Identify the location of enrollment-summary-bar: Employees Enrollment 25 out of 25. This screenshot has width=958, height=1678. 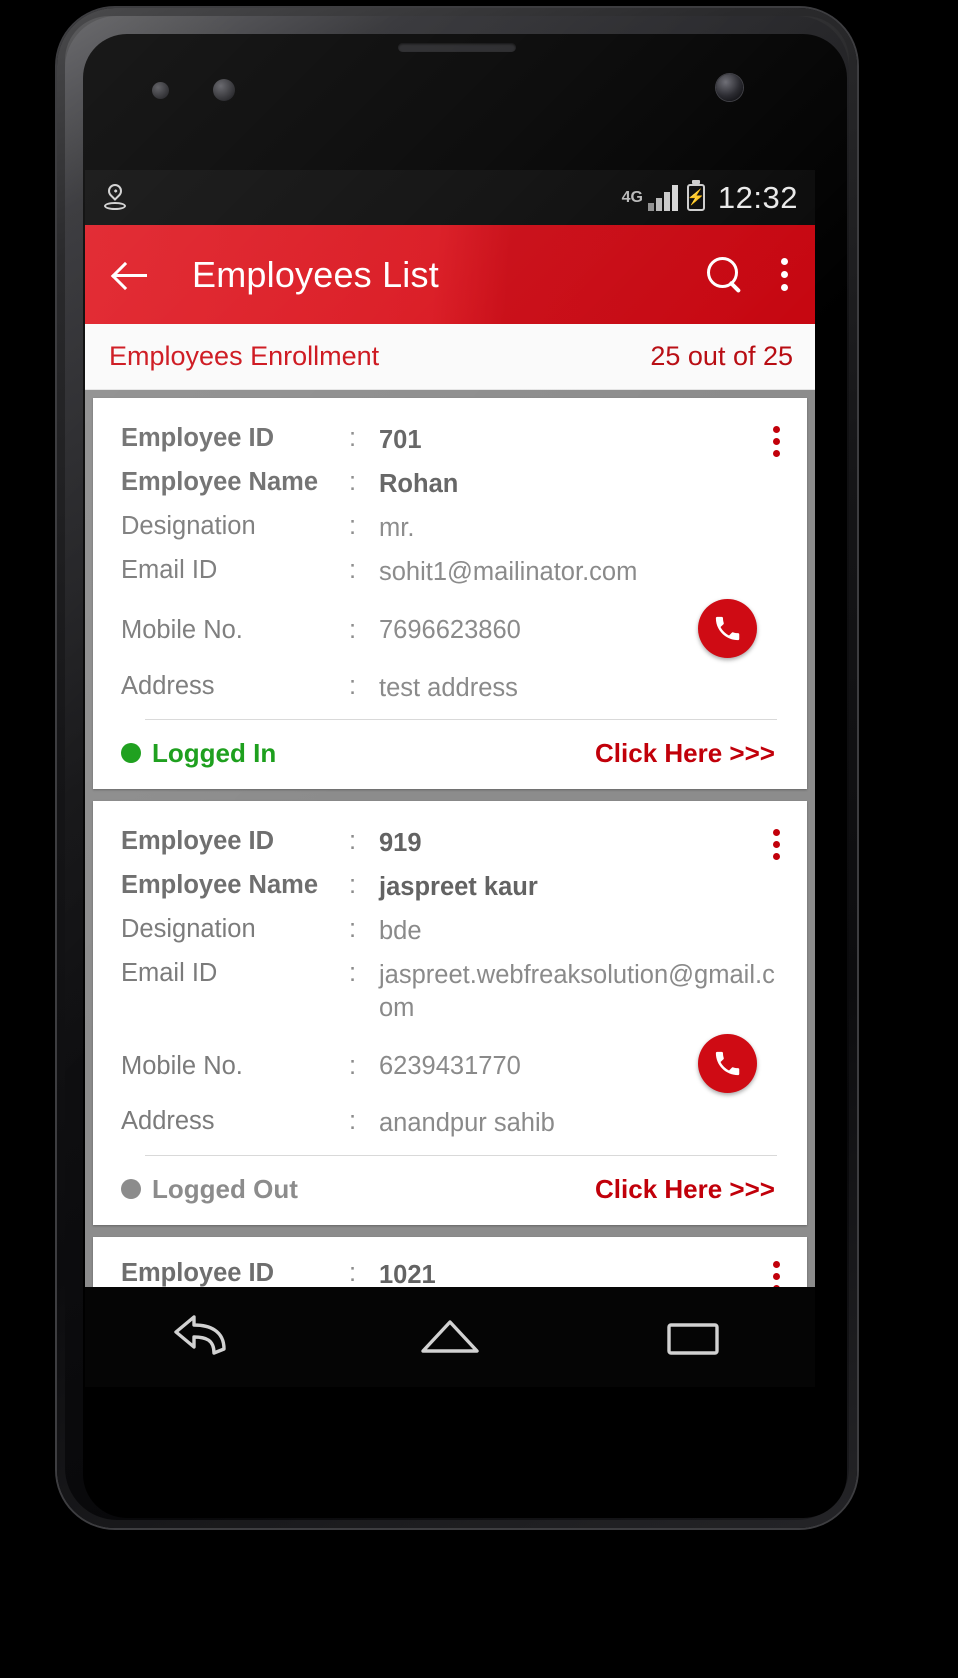
(450, 357).